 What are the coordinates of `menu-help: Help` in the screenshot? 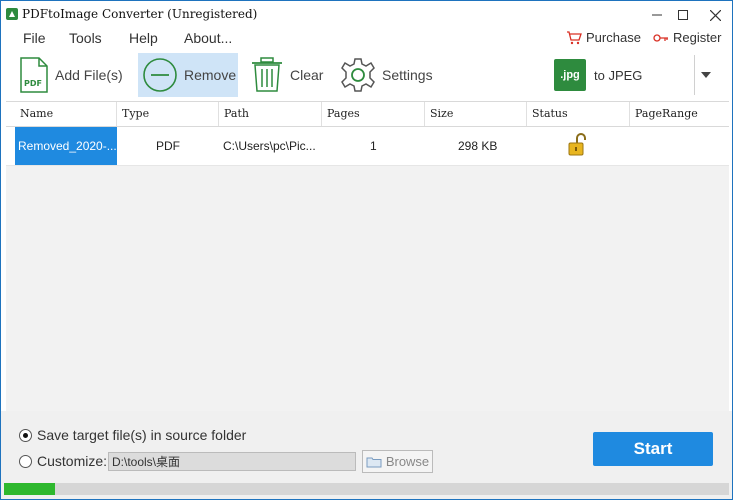 It's located at (143, 38).